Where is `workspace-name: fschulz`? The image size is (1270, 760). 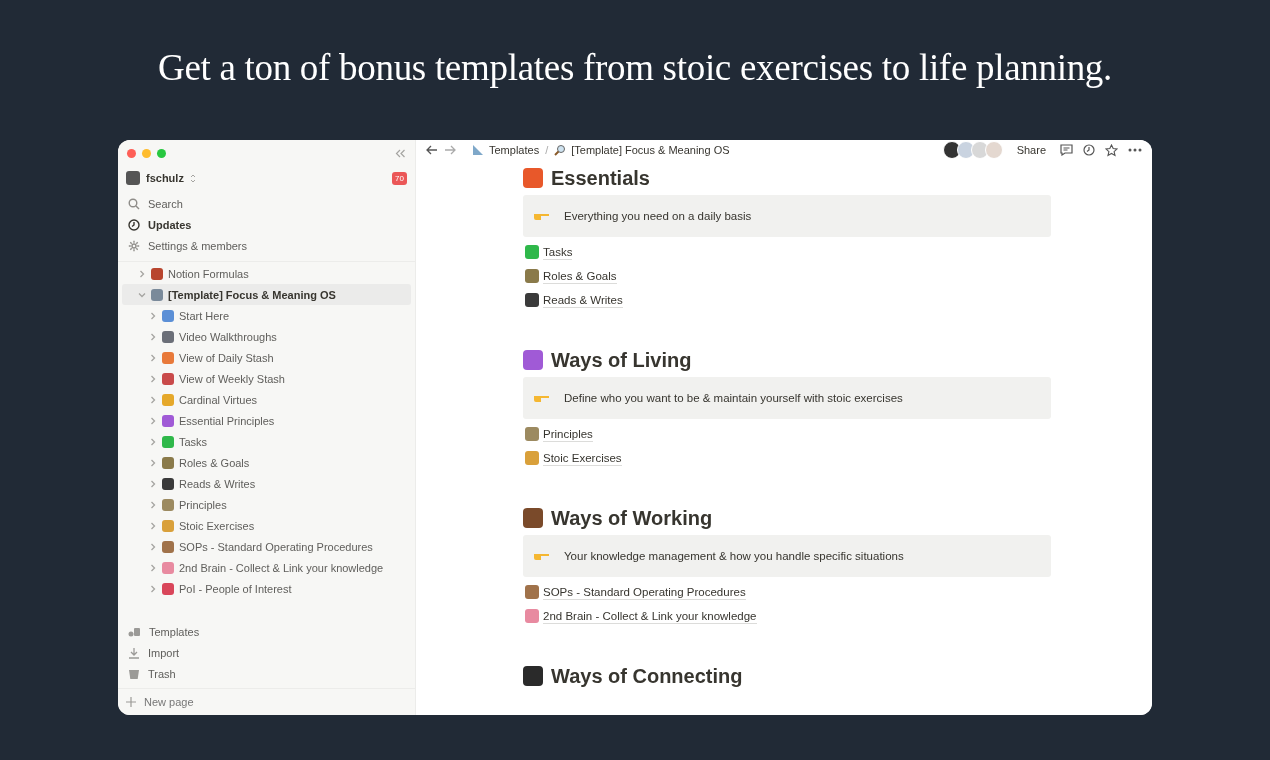 workspace-name: fschulz is located at coordinates (165, 178).